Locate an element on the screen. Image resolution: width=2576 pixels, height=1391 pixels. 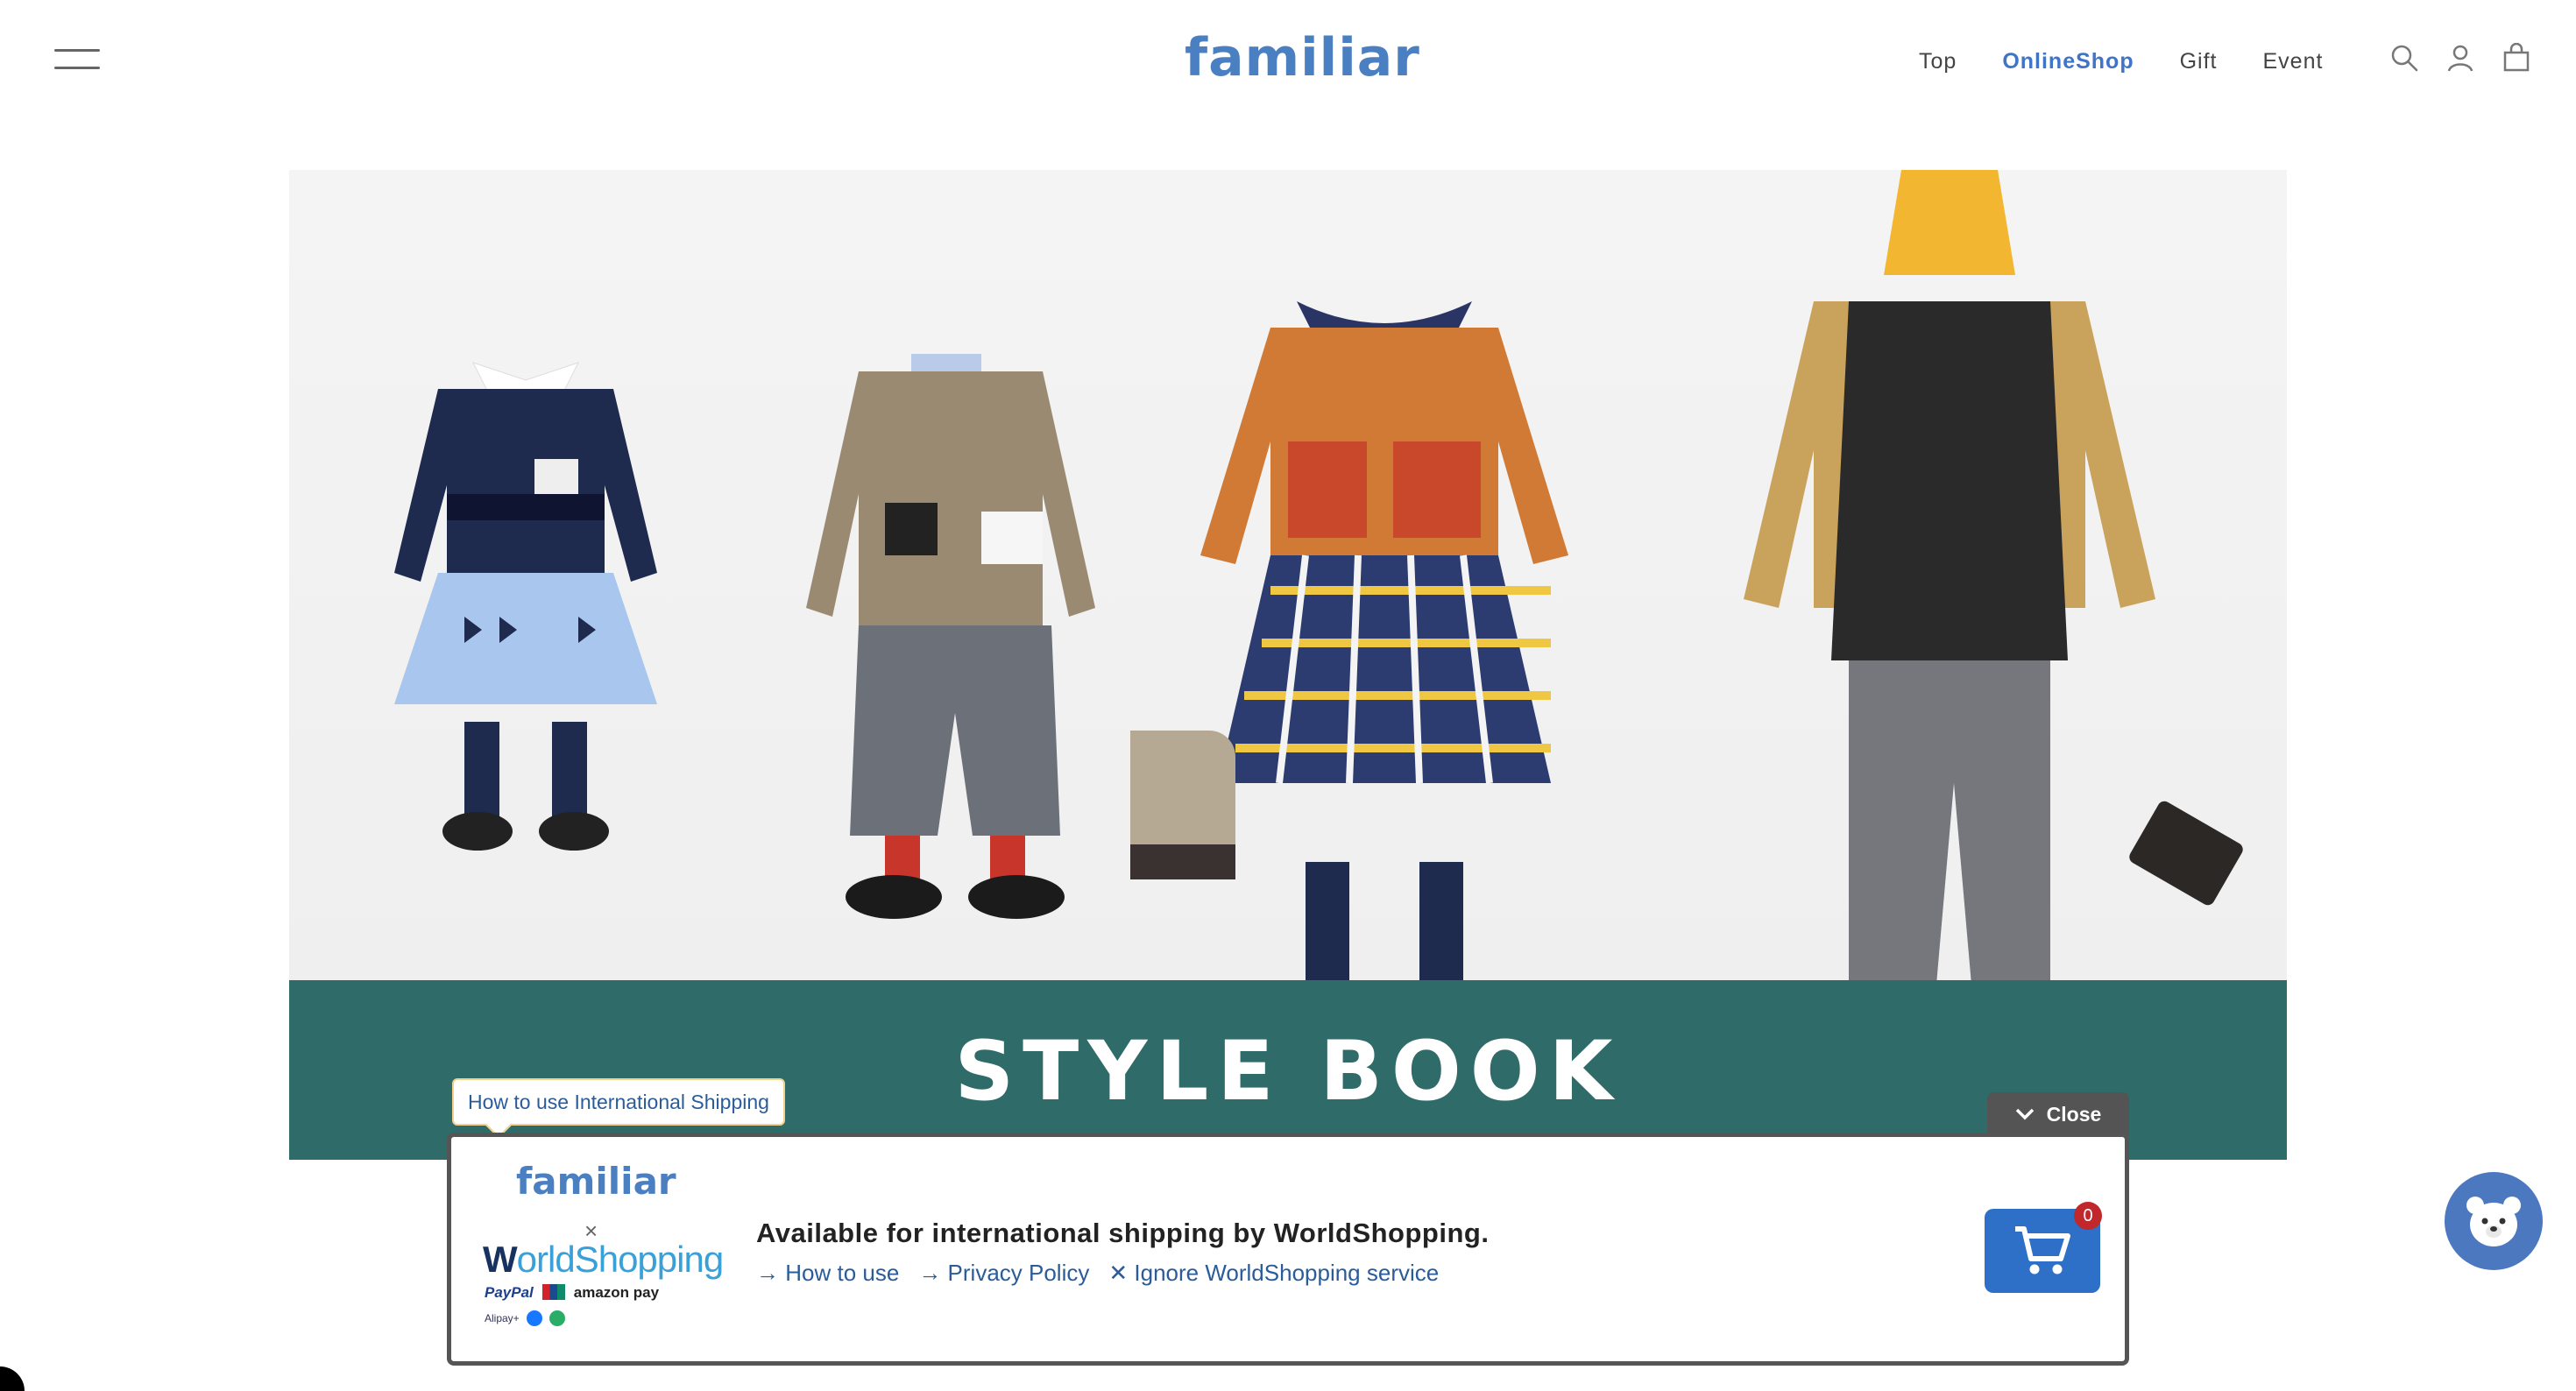
ws-brand-logo: familiar is located at coordinates (596, 1181).